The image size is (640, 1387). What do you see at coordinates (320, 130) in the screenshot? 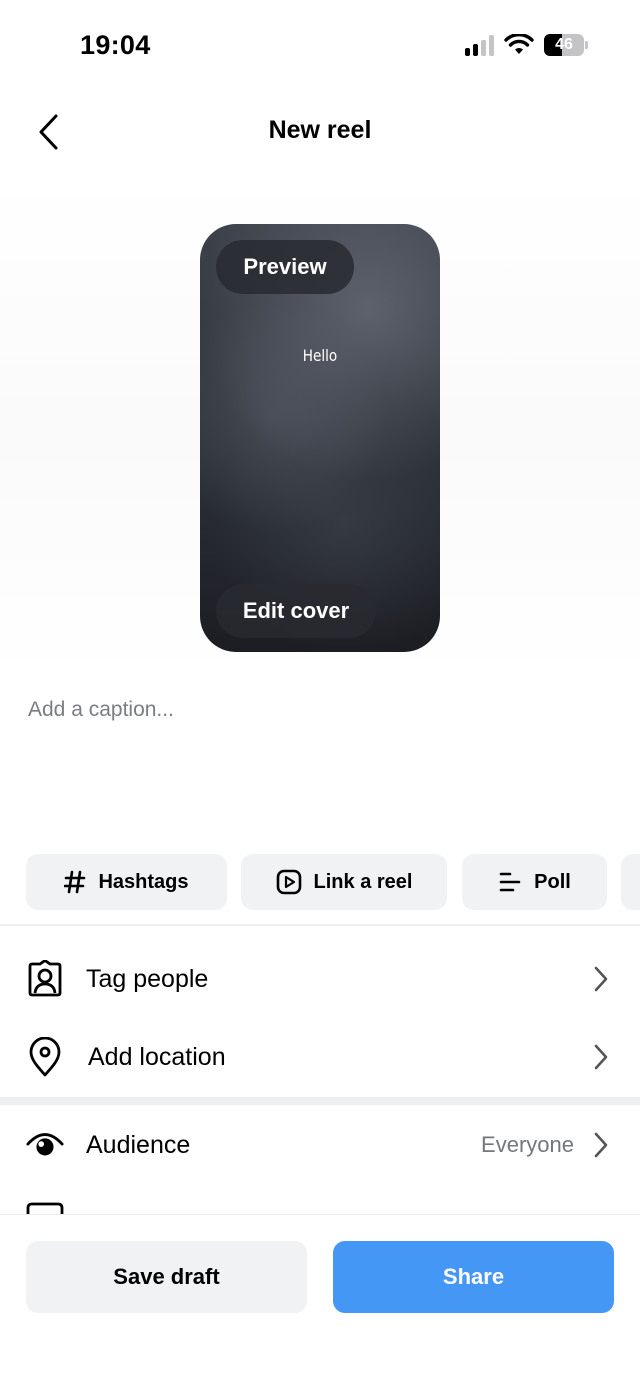
I see `page-title: New reel` at bounding box center [320, 130].